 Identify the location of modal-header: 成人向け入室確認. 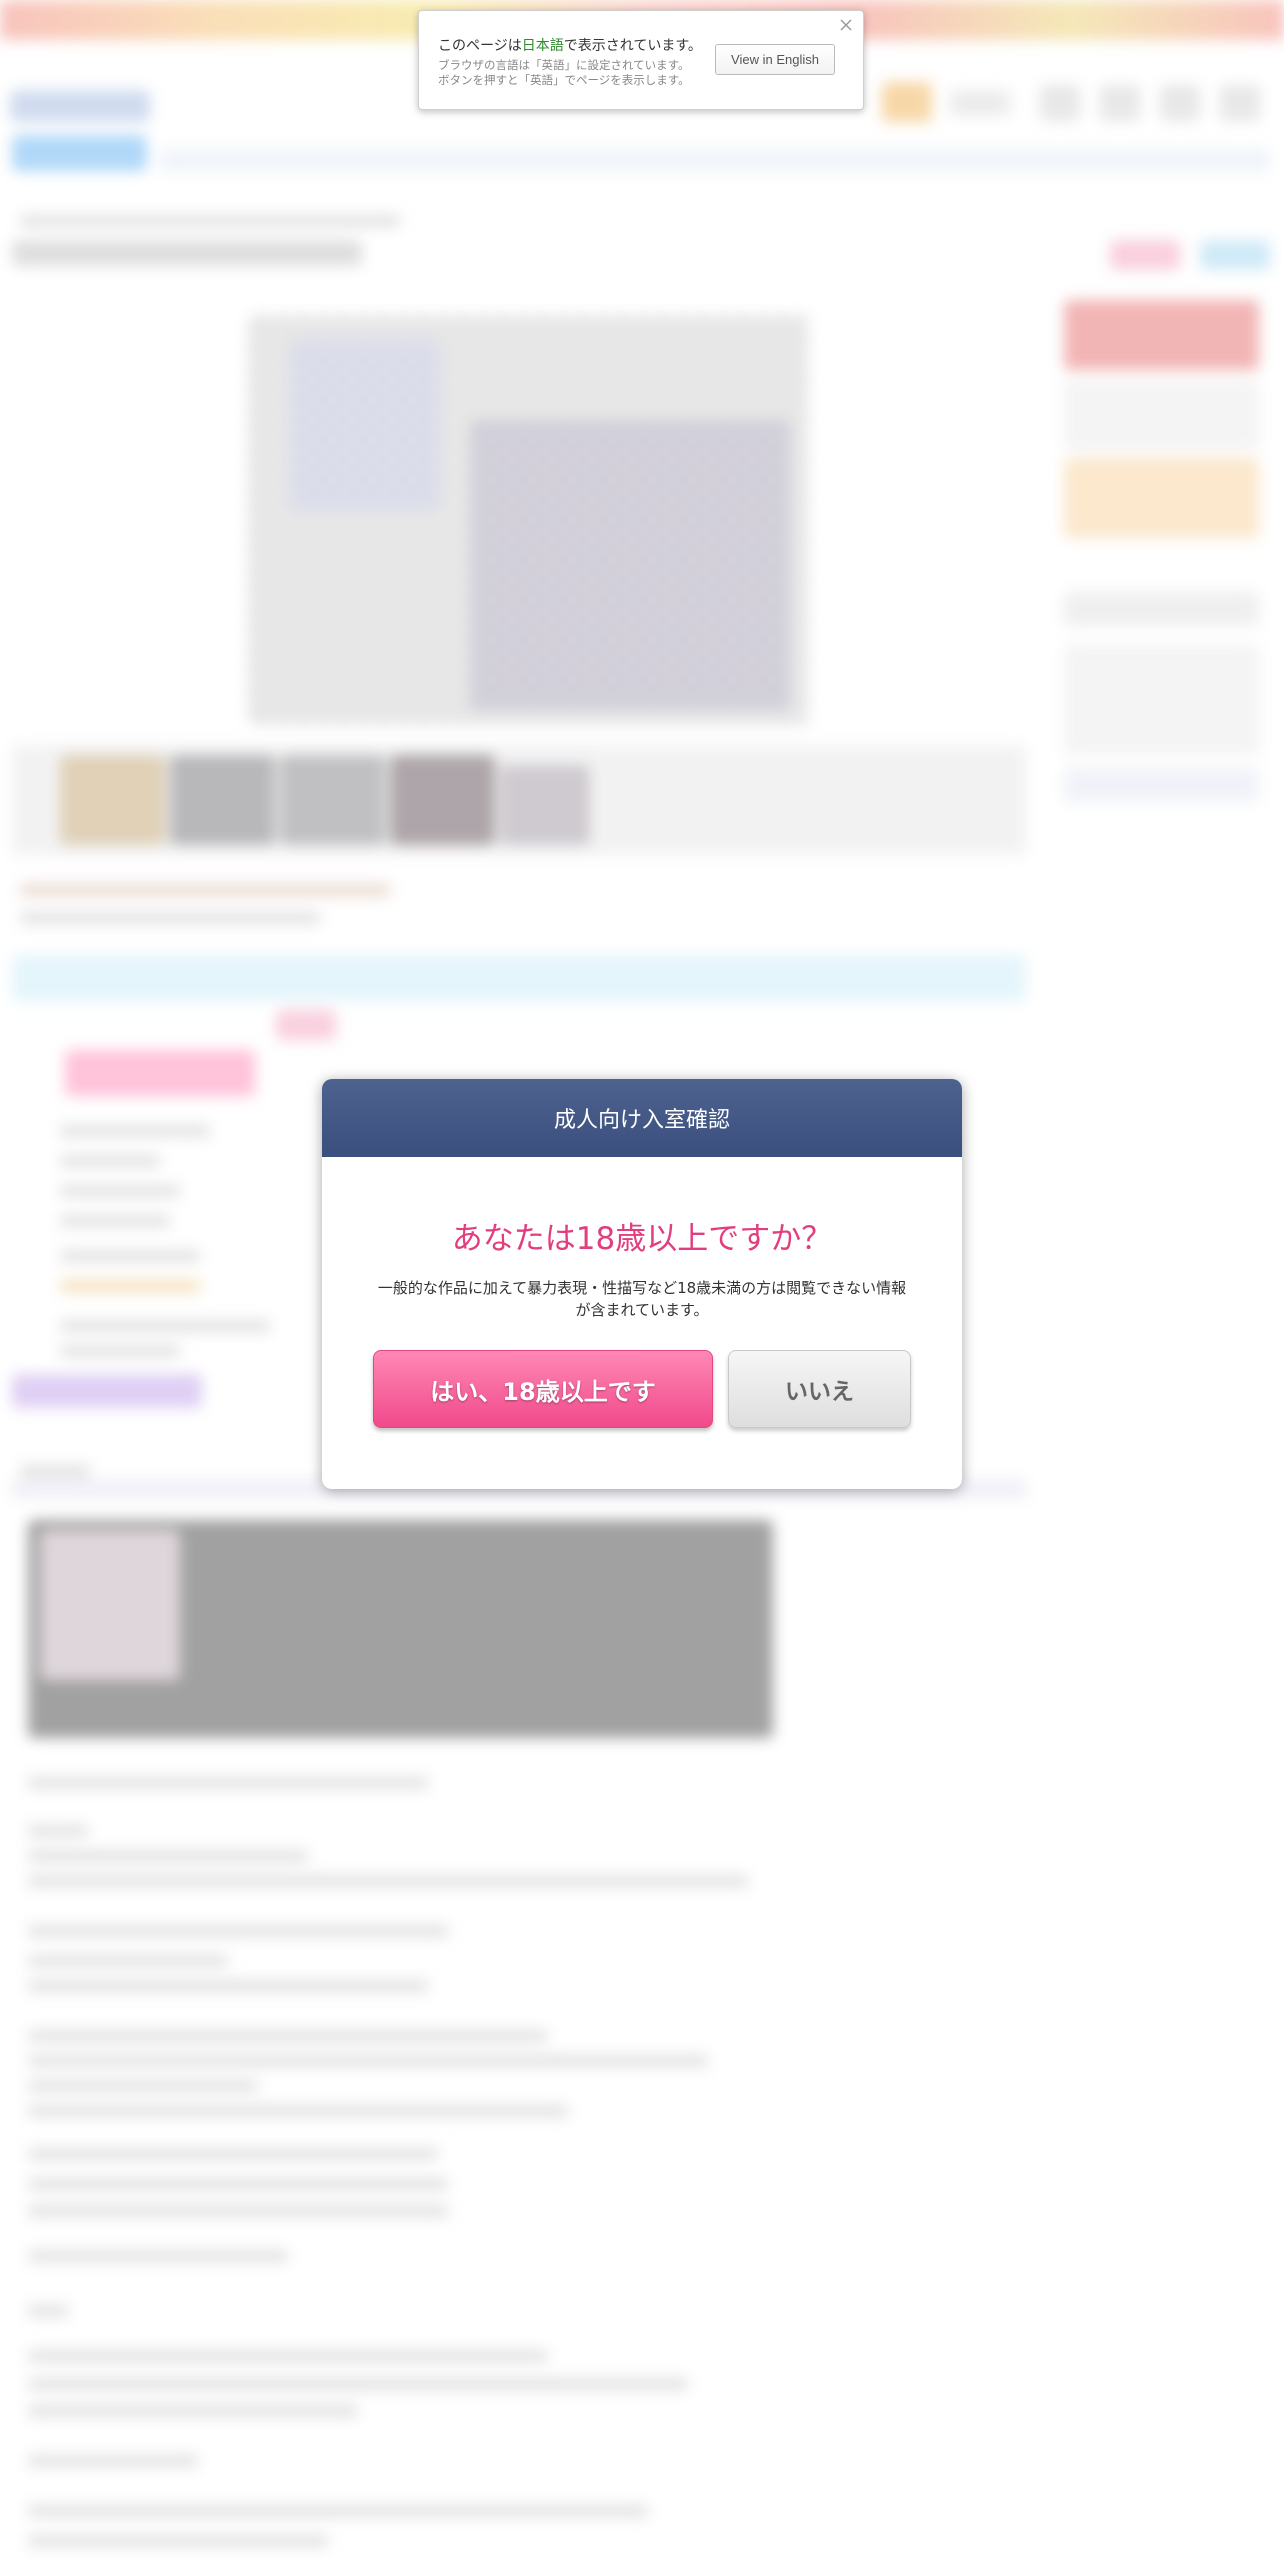
(642, 1118).